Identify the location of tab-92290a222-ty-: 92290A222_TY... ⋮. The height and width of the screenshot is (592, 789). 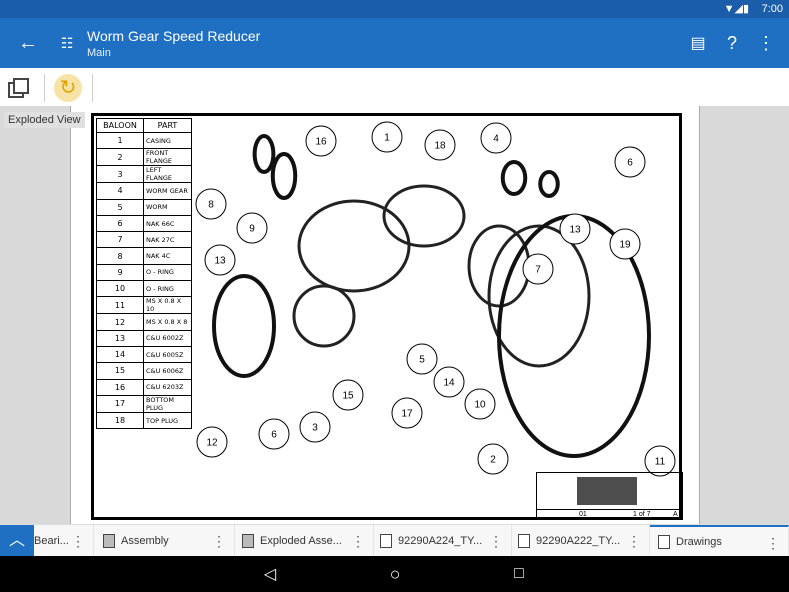
(580, 541).